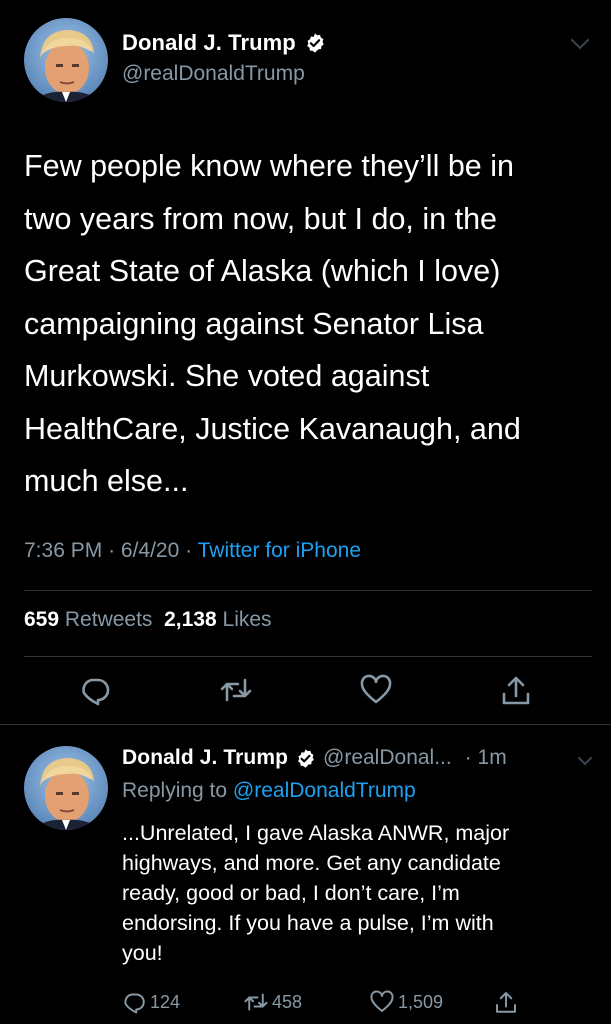  What do you see at coordinates (108, 619) in the screenshot?
I see `retweets-label: Retweets` at bounding box center [108, 619].